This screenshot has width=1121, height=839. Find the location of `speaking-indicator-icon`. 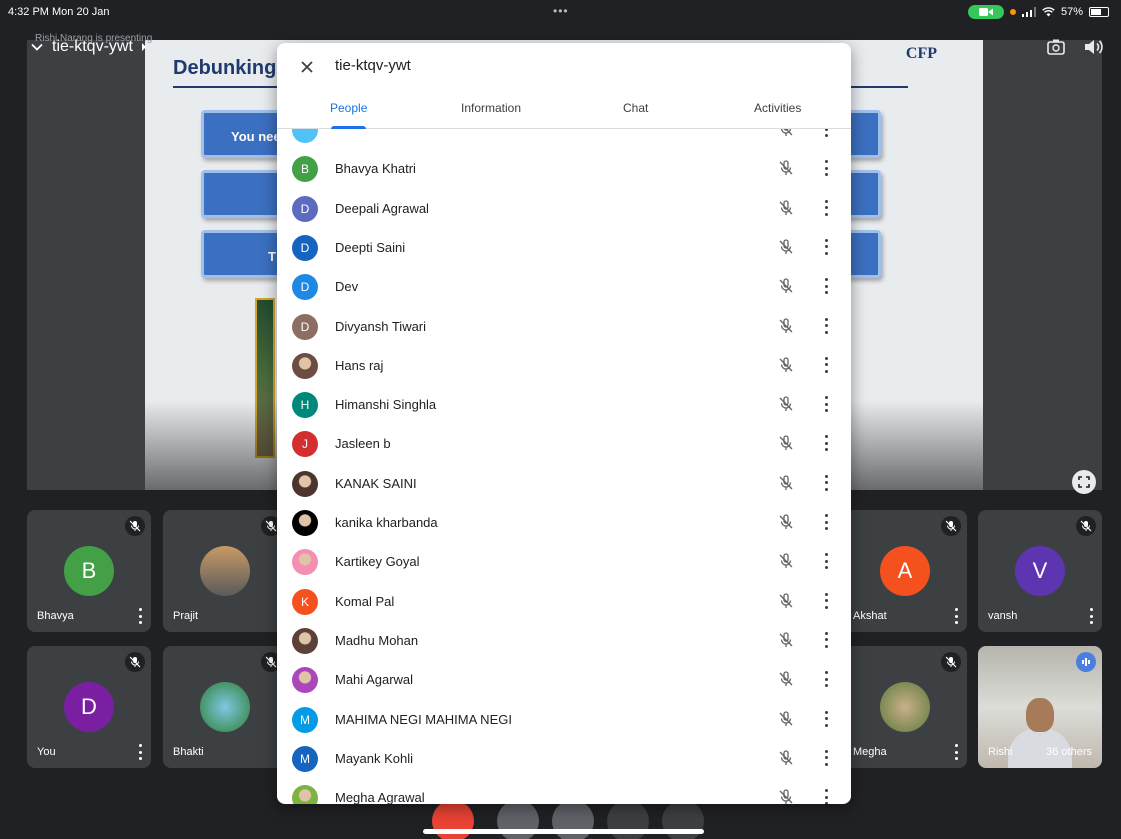

speaking-indicator-icon is located at coordinates (1086, 662).